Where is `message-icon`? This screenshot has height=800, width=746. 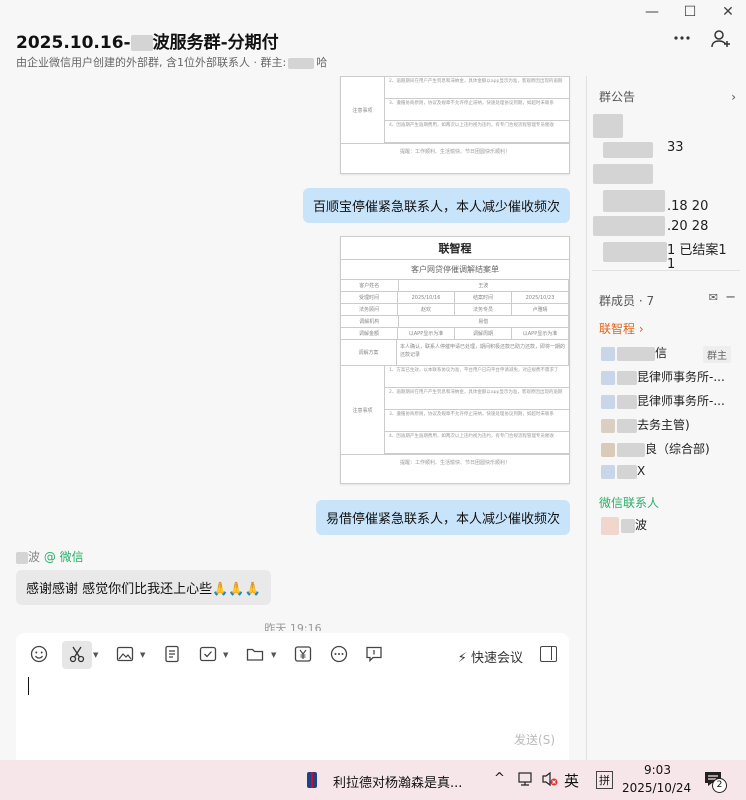
message-icon is located at coordinates (374, 656).